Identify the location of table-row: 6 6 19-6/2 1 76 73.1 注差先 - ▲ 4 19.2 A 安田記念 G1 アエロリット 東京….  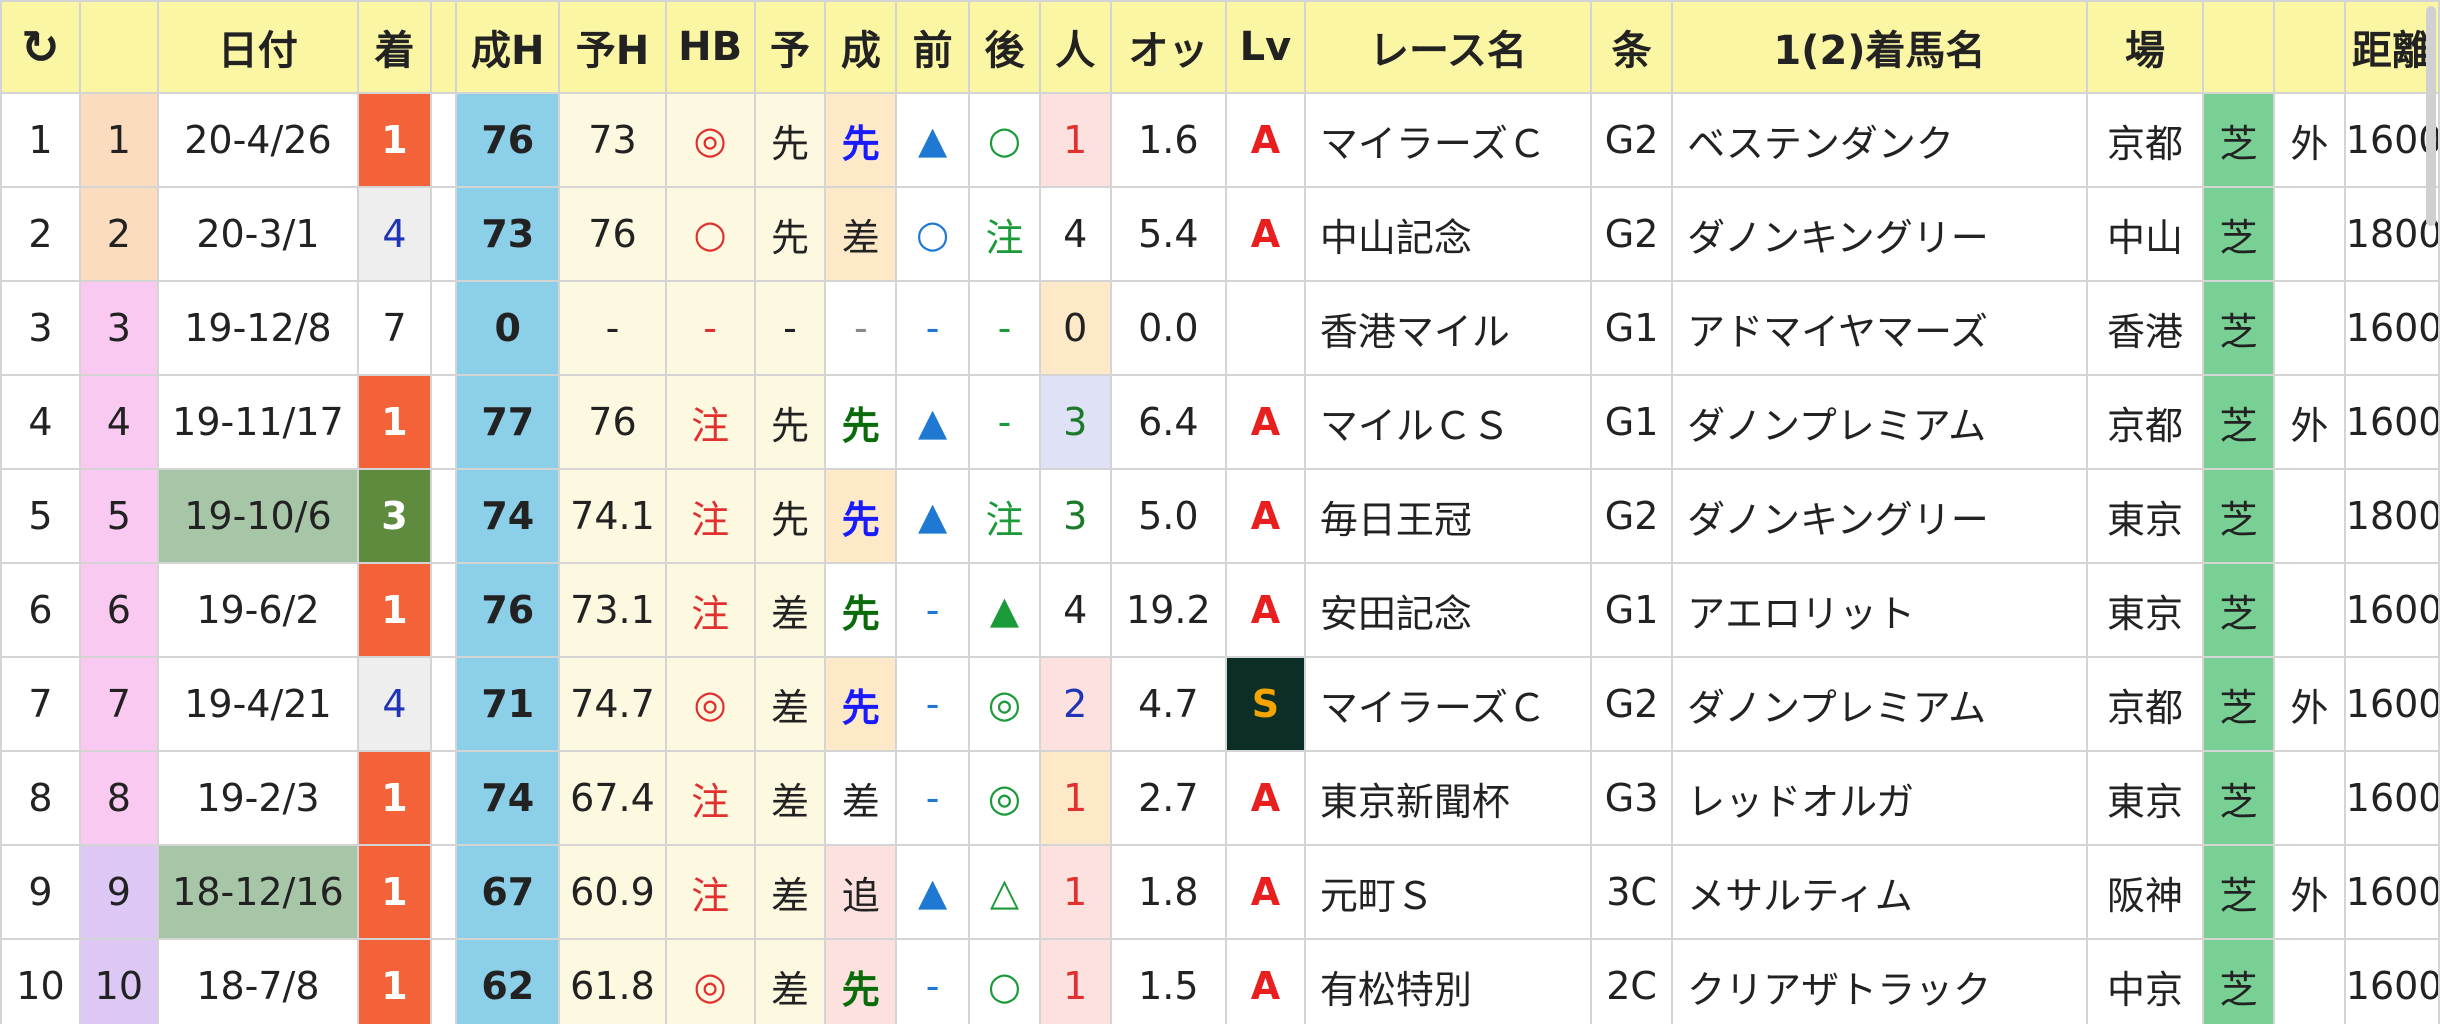
(1220, 610).